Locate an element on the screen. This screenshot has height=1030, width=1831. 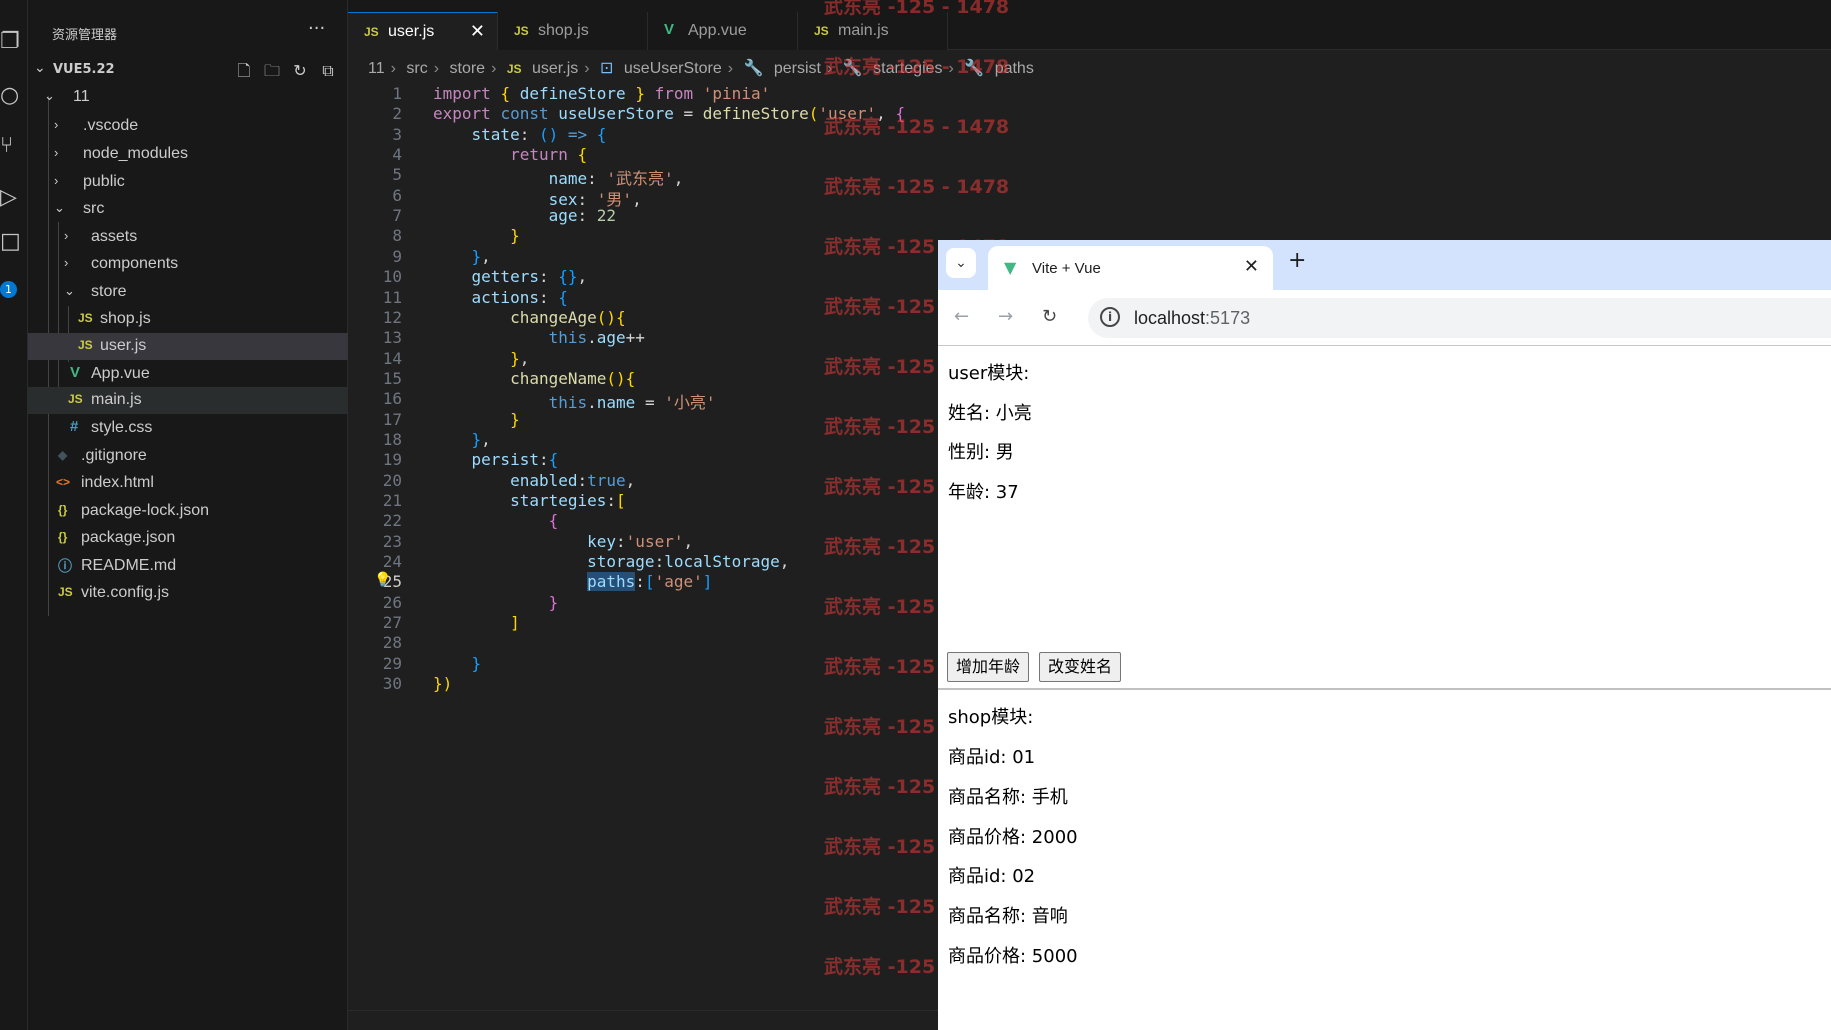
tree-folder-assets: › assets is located at coordinates (188, 237).